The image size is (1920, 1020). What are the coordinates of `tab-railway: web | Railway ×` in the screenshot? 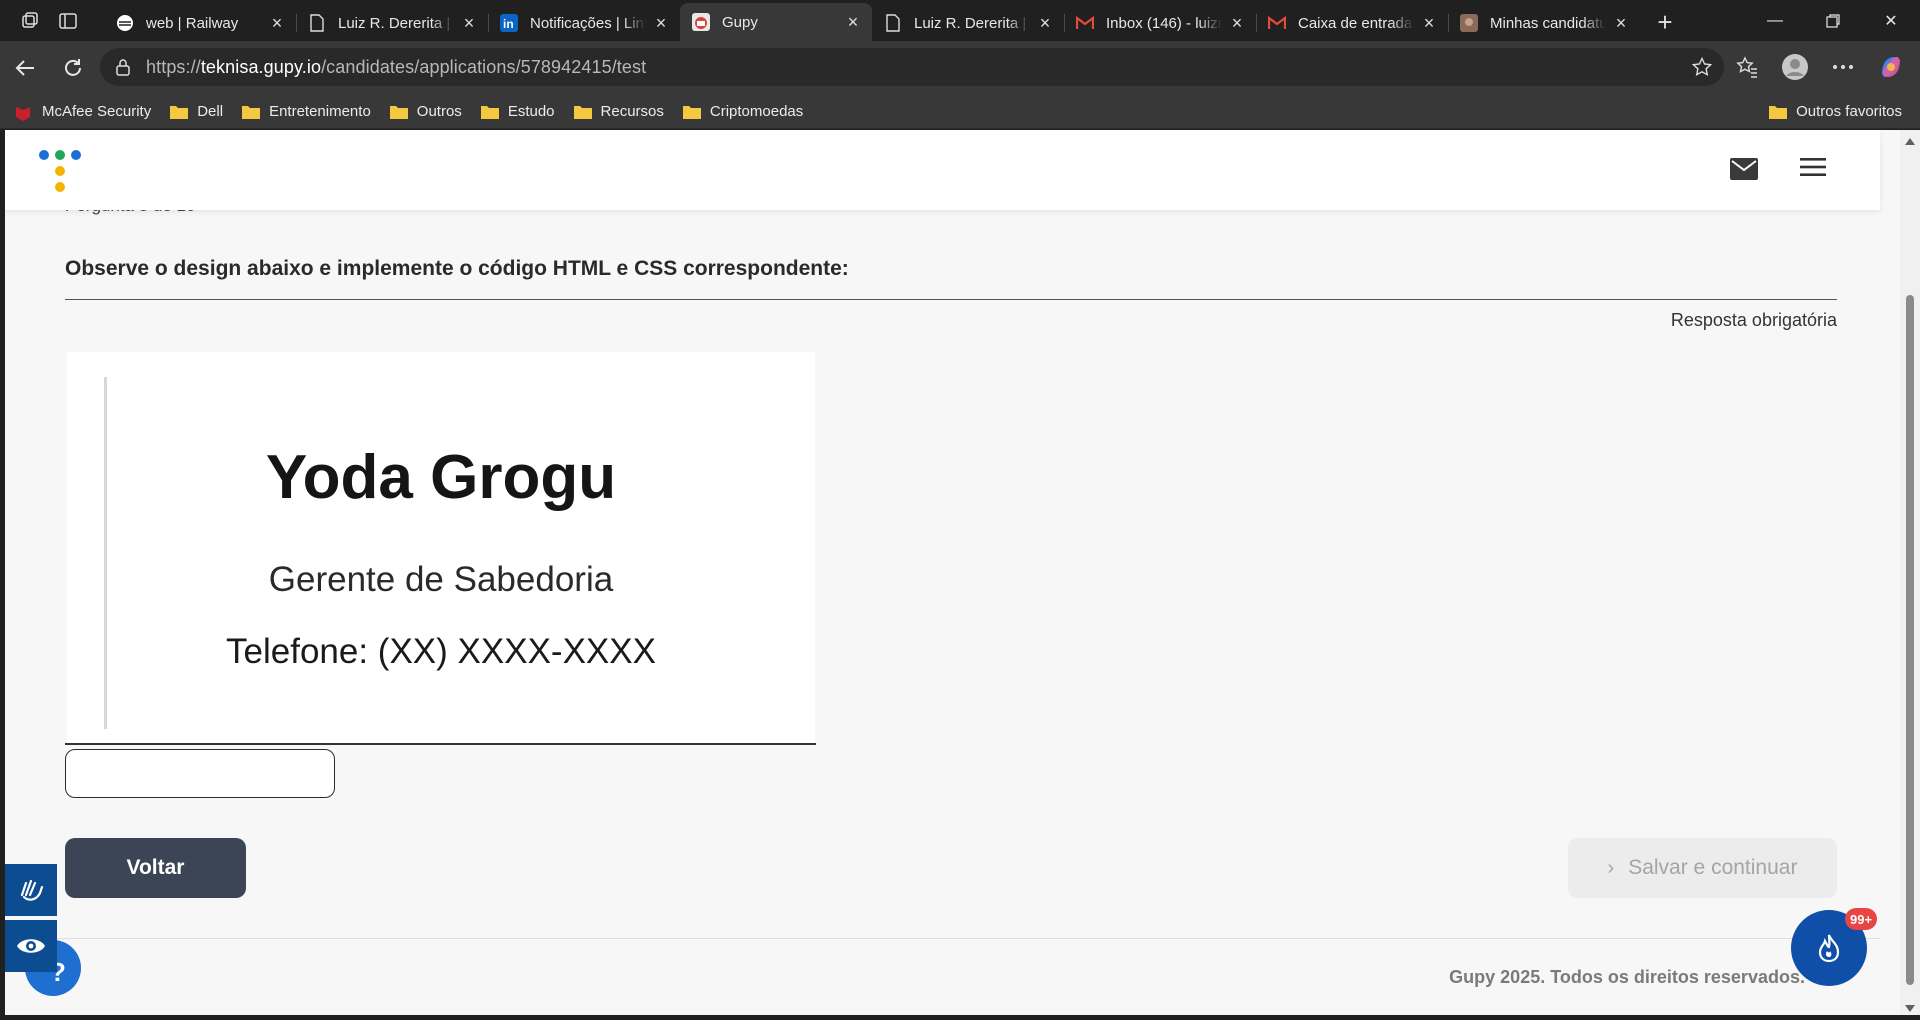 It's located at (200, 23).